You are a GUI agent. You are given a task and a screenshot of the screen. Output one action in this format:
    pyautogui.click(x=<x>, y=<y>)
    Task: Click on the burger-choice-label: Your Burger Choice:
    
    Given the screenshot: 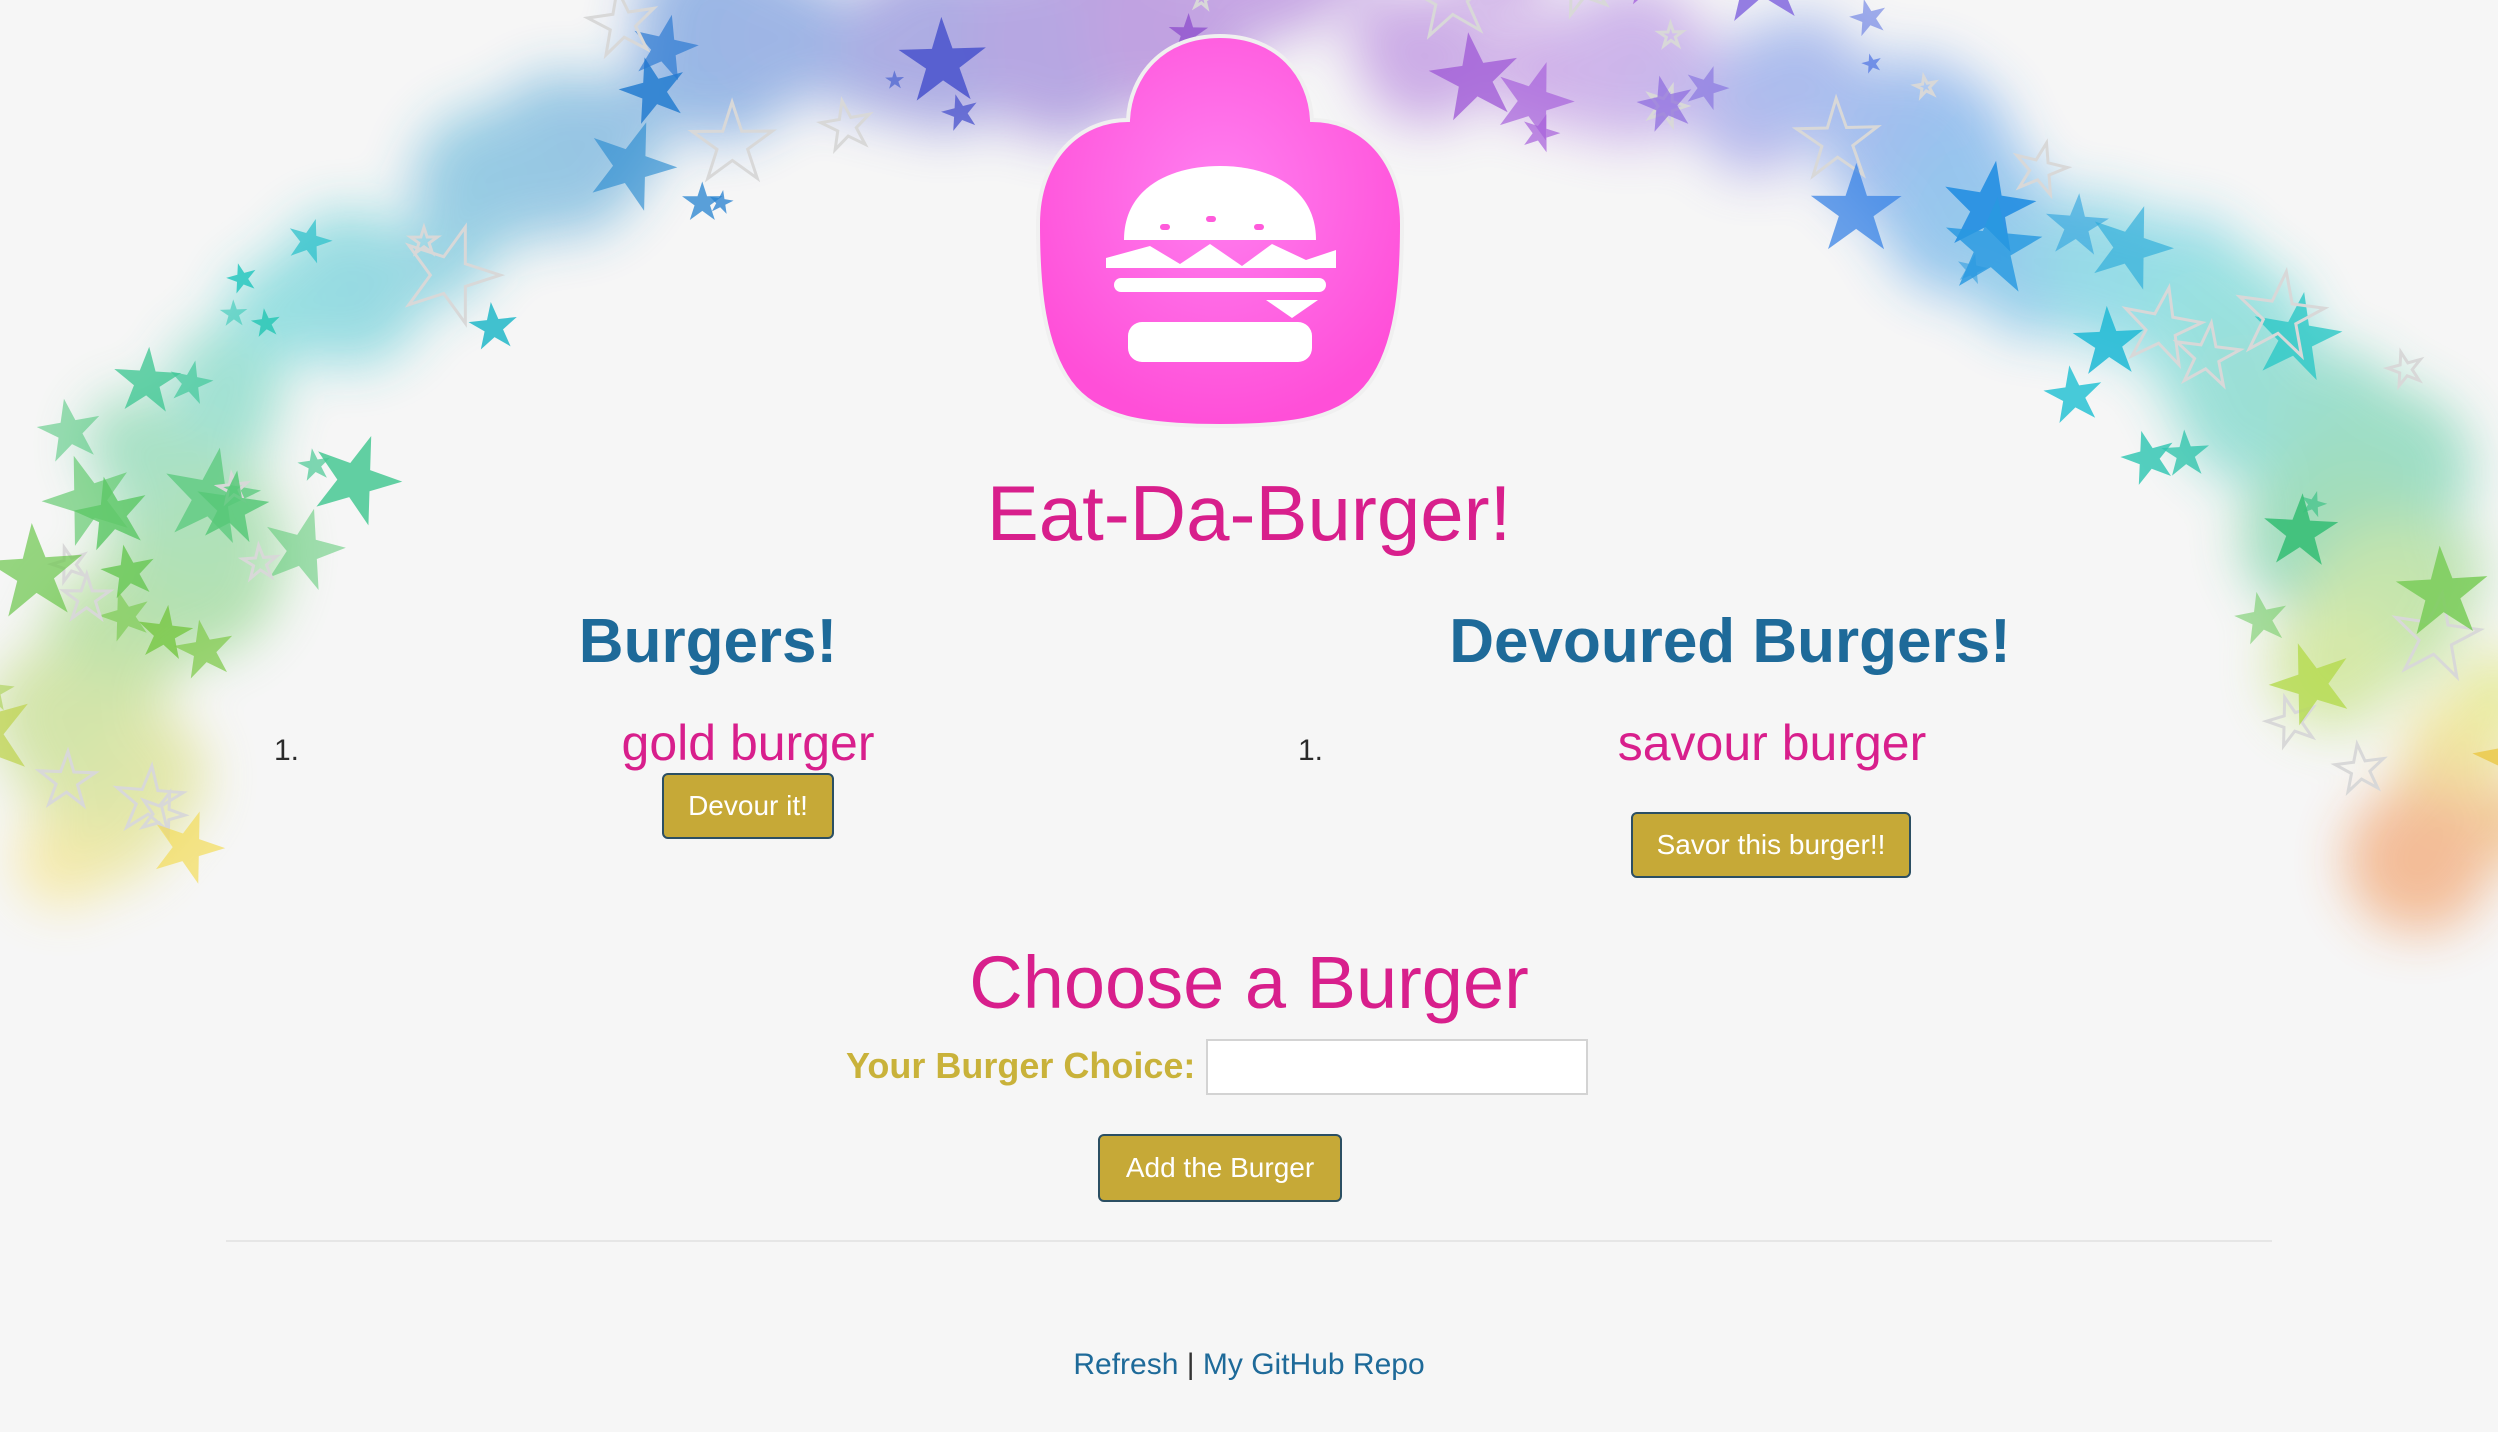 What is the action you would take?
    pyautogui.click(x=1021, y=1065)
    